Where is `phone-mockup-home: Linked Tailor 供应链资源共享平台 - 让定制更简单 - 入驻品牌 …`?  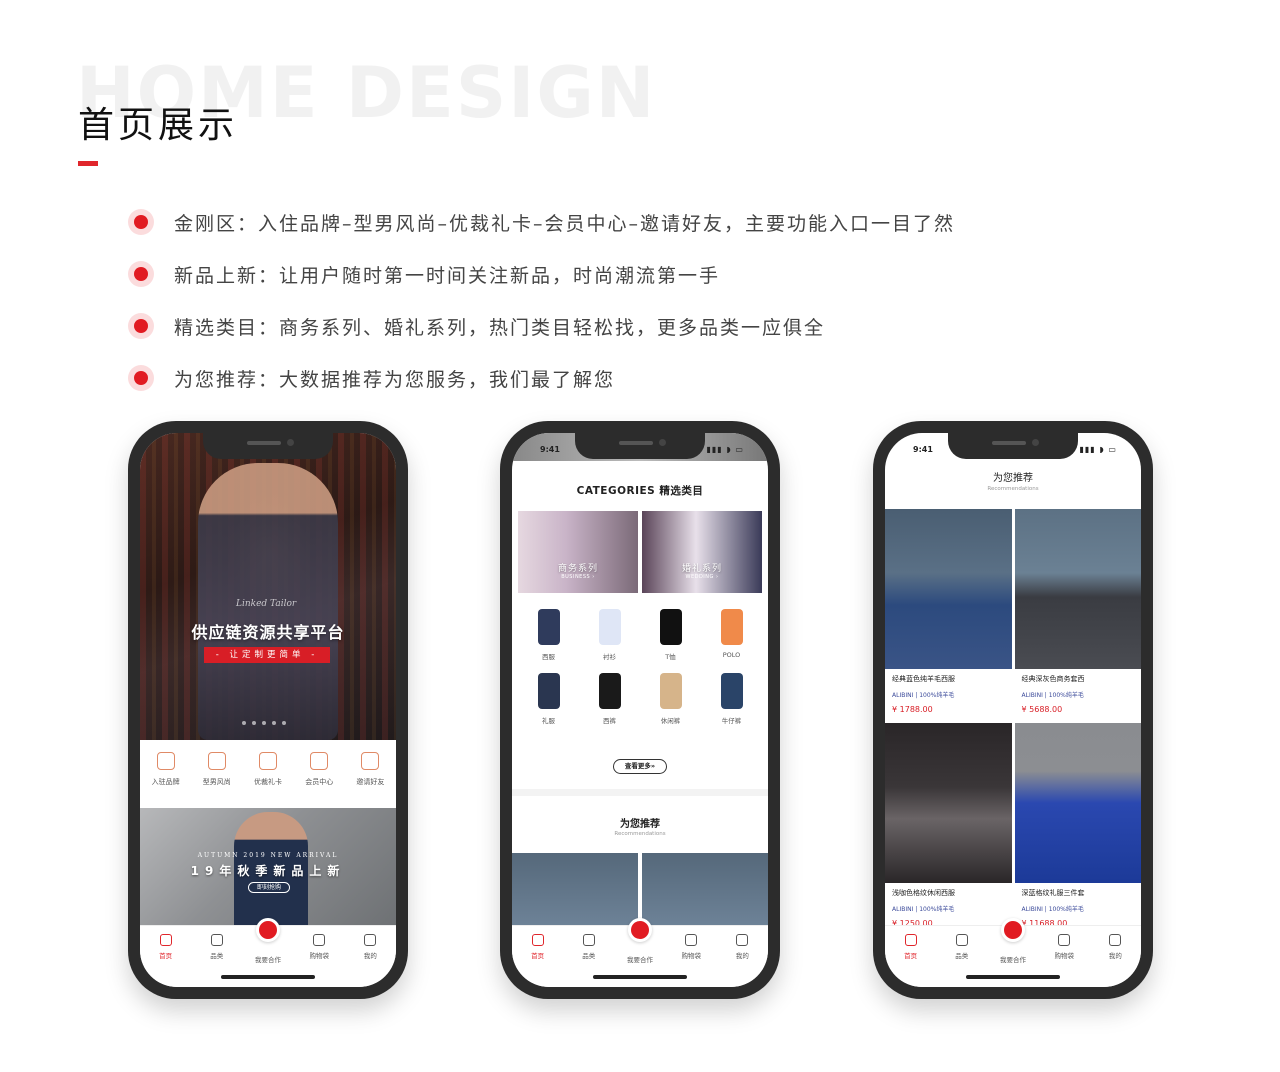
phone-mockup-home: Linked Tailor 供应链资源共享平台 - 让定制更简单 - 入驻品牌 … is located at coordinates (268, 710).